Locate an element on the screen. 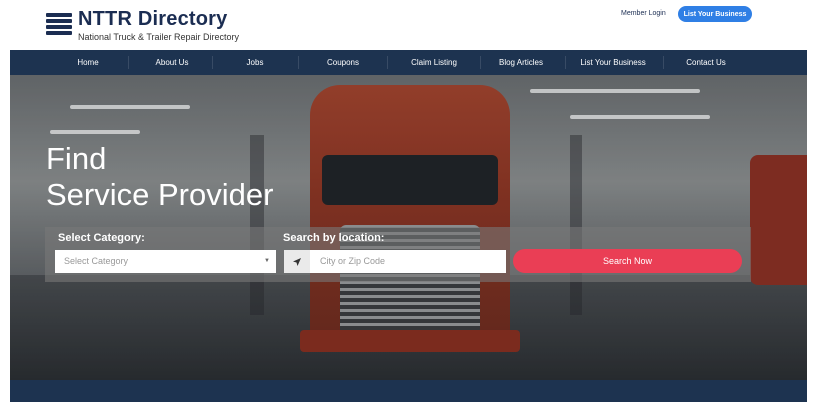 The width and height of the screenshot is (817, 402). location-arrow-icon is located at coordinates (297, 261).